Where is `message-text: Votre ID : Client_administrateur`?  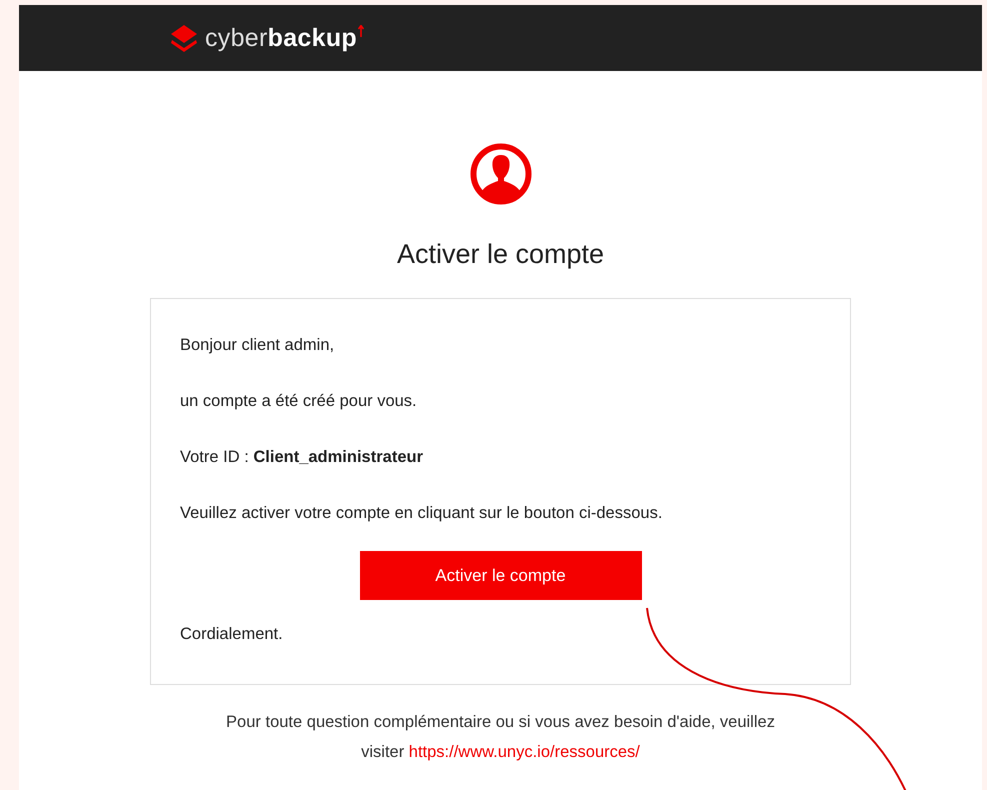
message-text: Votre ID : Client_administrateur is located at coordinates (302, 457).